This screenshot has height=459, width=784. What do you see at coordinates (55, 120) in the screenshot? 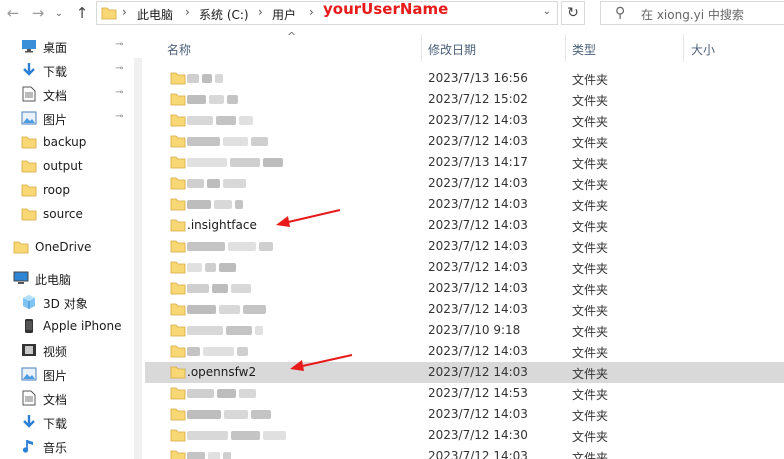
I see `sidebar-item-label: 图片` at bounding box center [55, 120].